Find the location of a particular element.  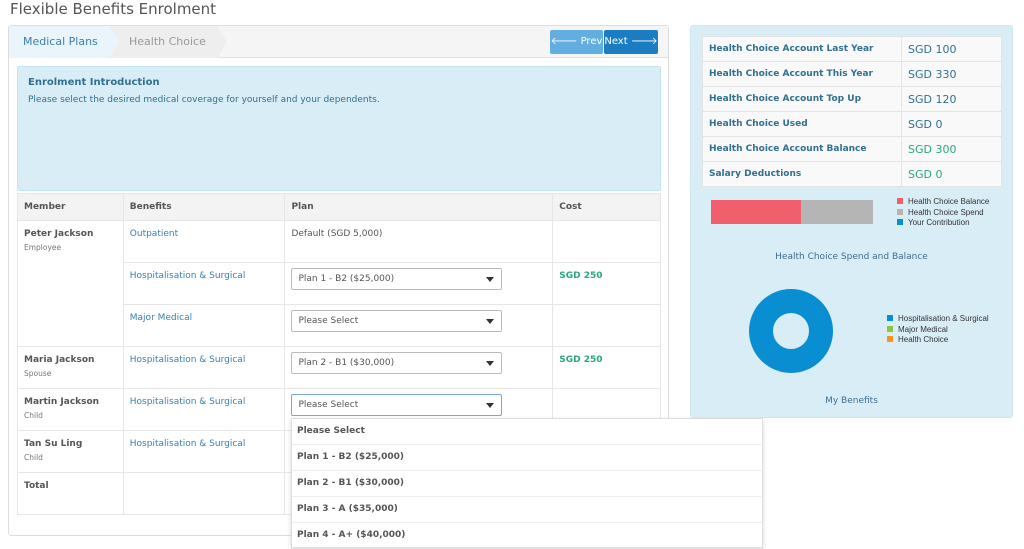

summary-row: Health Choice Account Balance SGD 300 is located at coordinates (852, 149).